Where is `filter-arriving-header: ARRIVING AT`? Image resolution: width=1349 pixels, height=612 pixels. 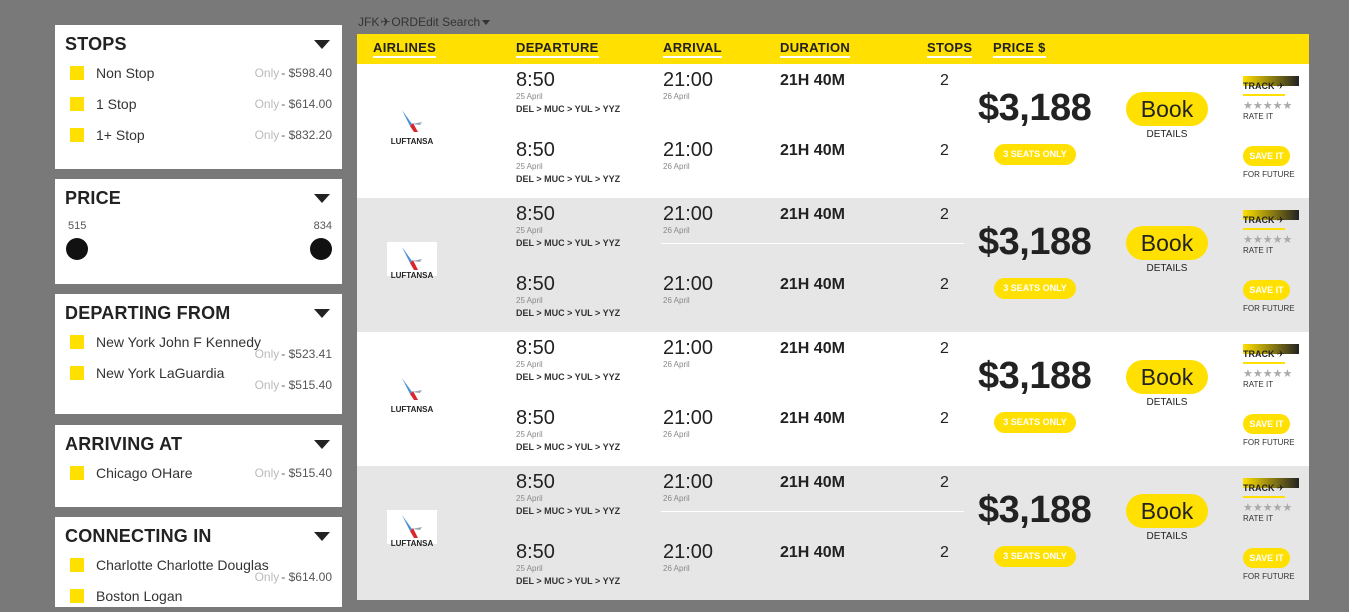 filter-arriving-header: ARRIVING AT is located at coordinates (198, 444).